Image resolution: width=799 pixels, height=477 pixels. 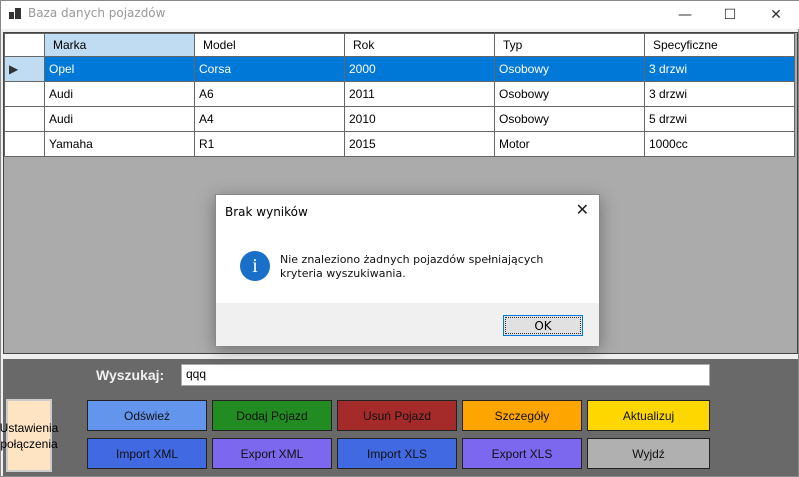 I want to click on search-input: qqq, so click(x=445, y=375).